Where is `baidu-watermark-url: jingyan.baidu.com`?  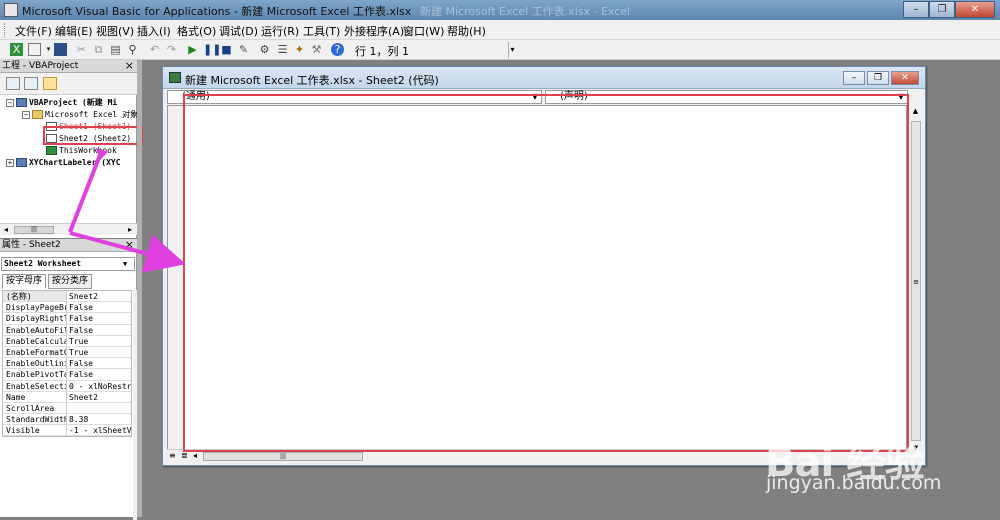 baidu-watermark-url: jingyan.baidu.com is located at coordinates (854, 483).